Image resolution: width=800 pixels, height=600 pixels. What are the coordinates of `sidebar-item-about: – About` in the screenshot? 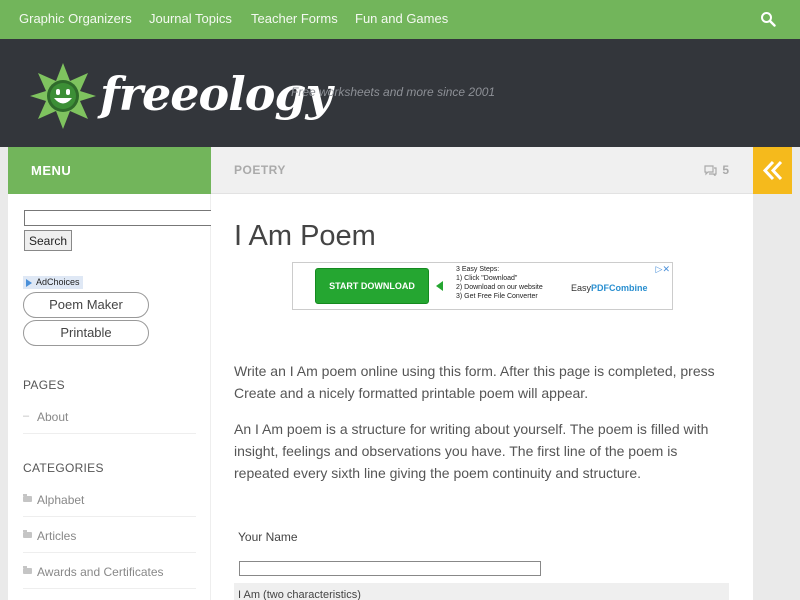 It's located at (109, 416).